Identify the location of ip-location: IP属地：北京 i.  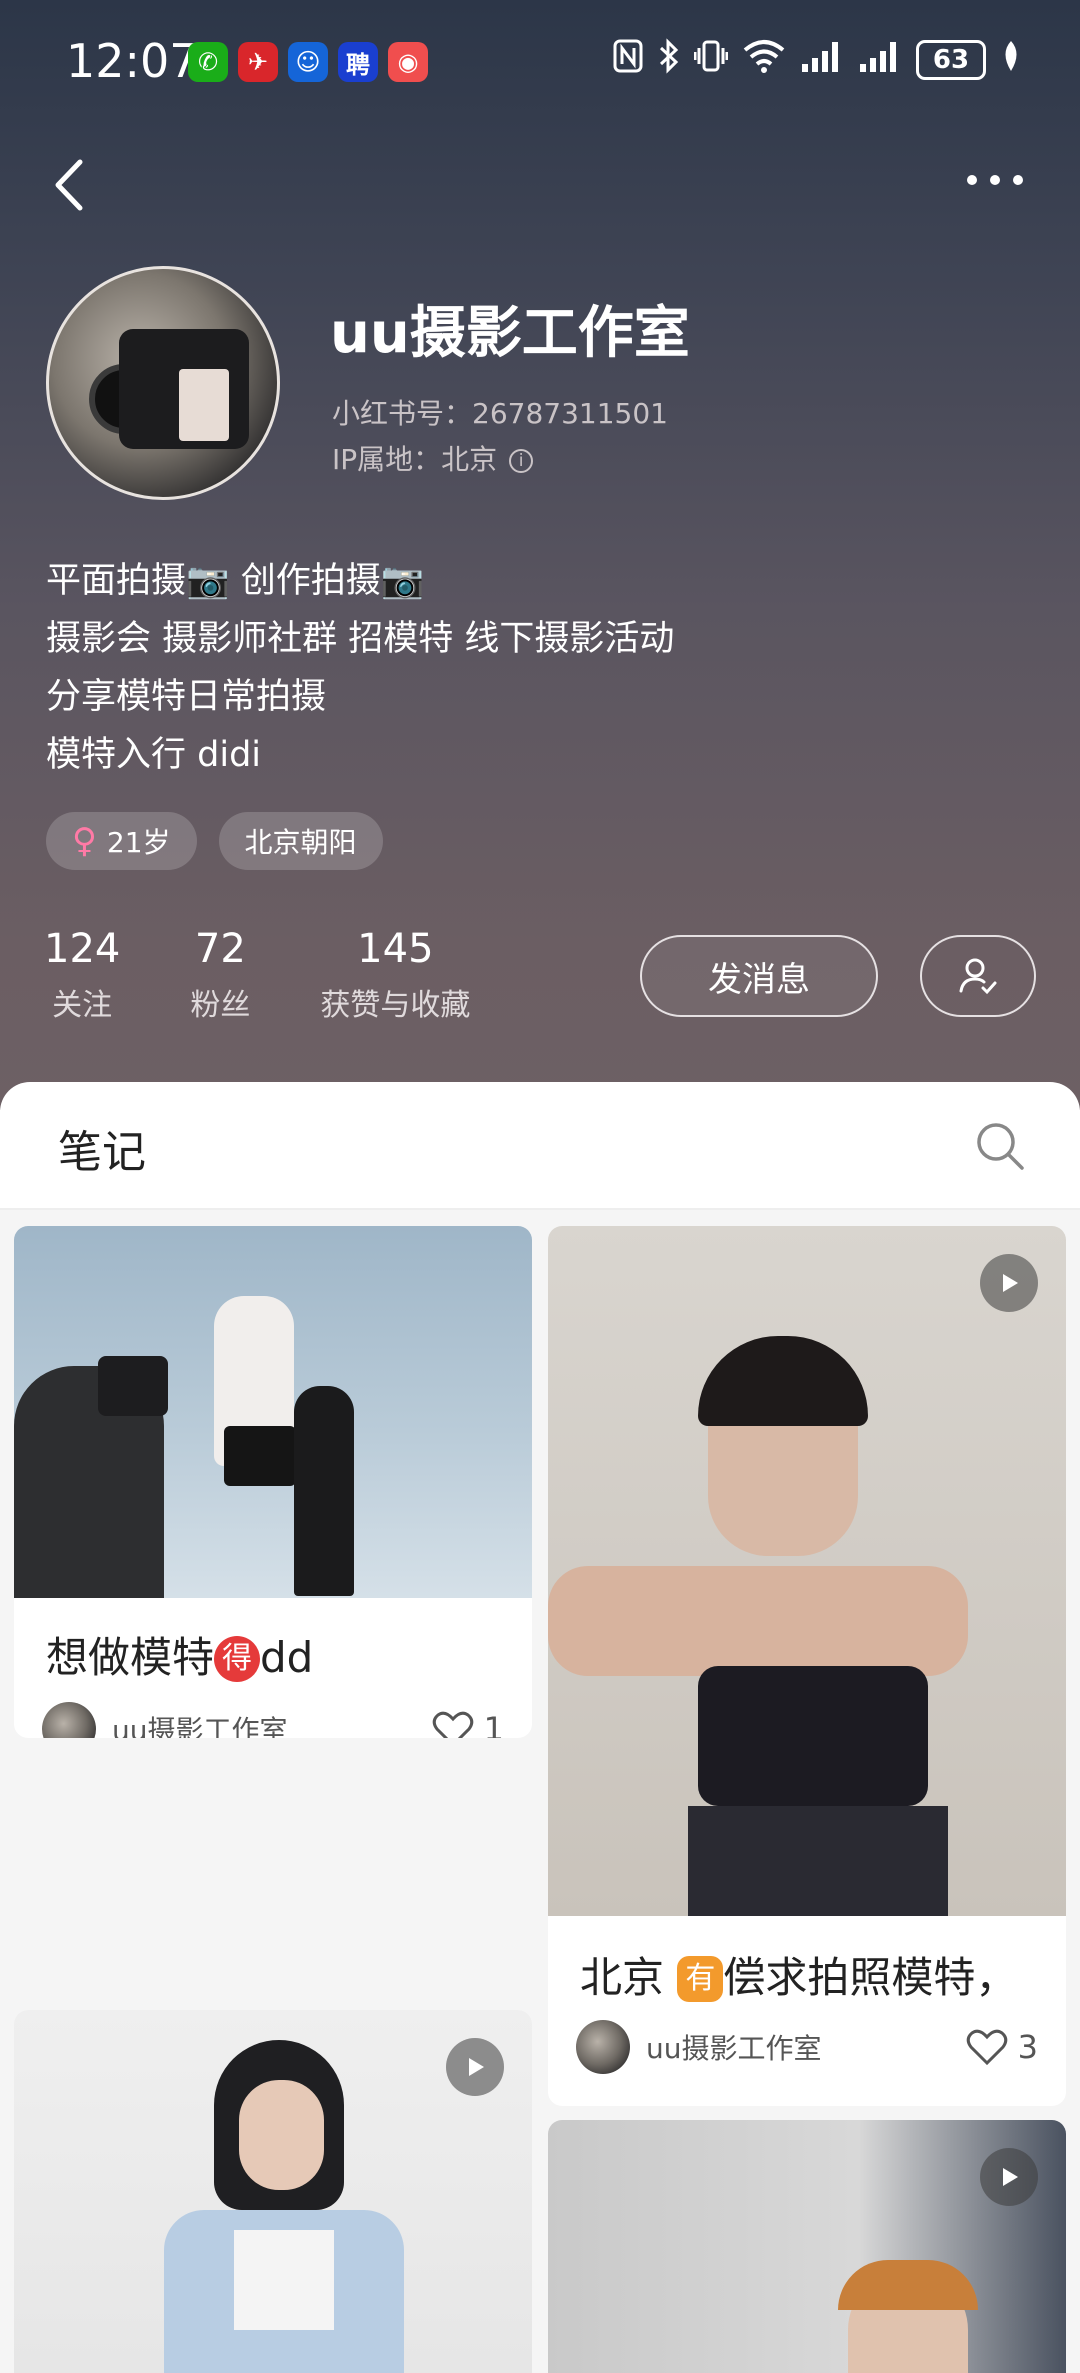
(433, 458).